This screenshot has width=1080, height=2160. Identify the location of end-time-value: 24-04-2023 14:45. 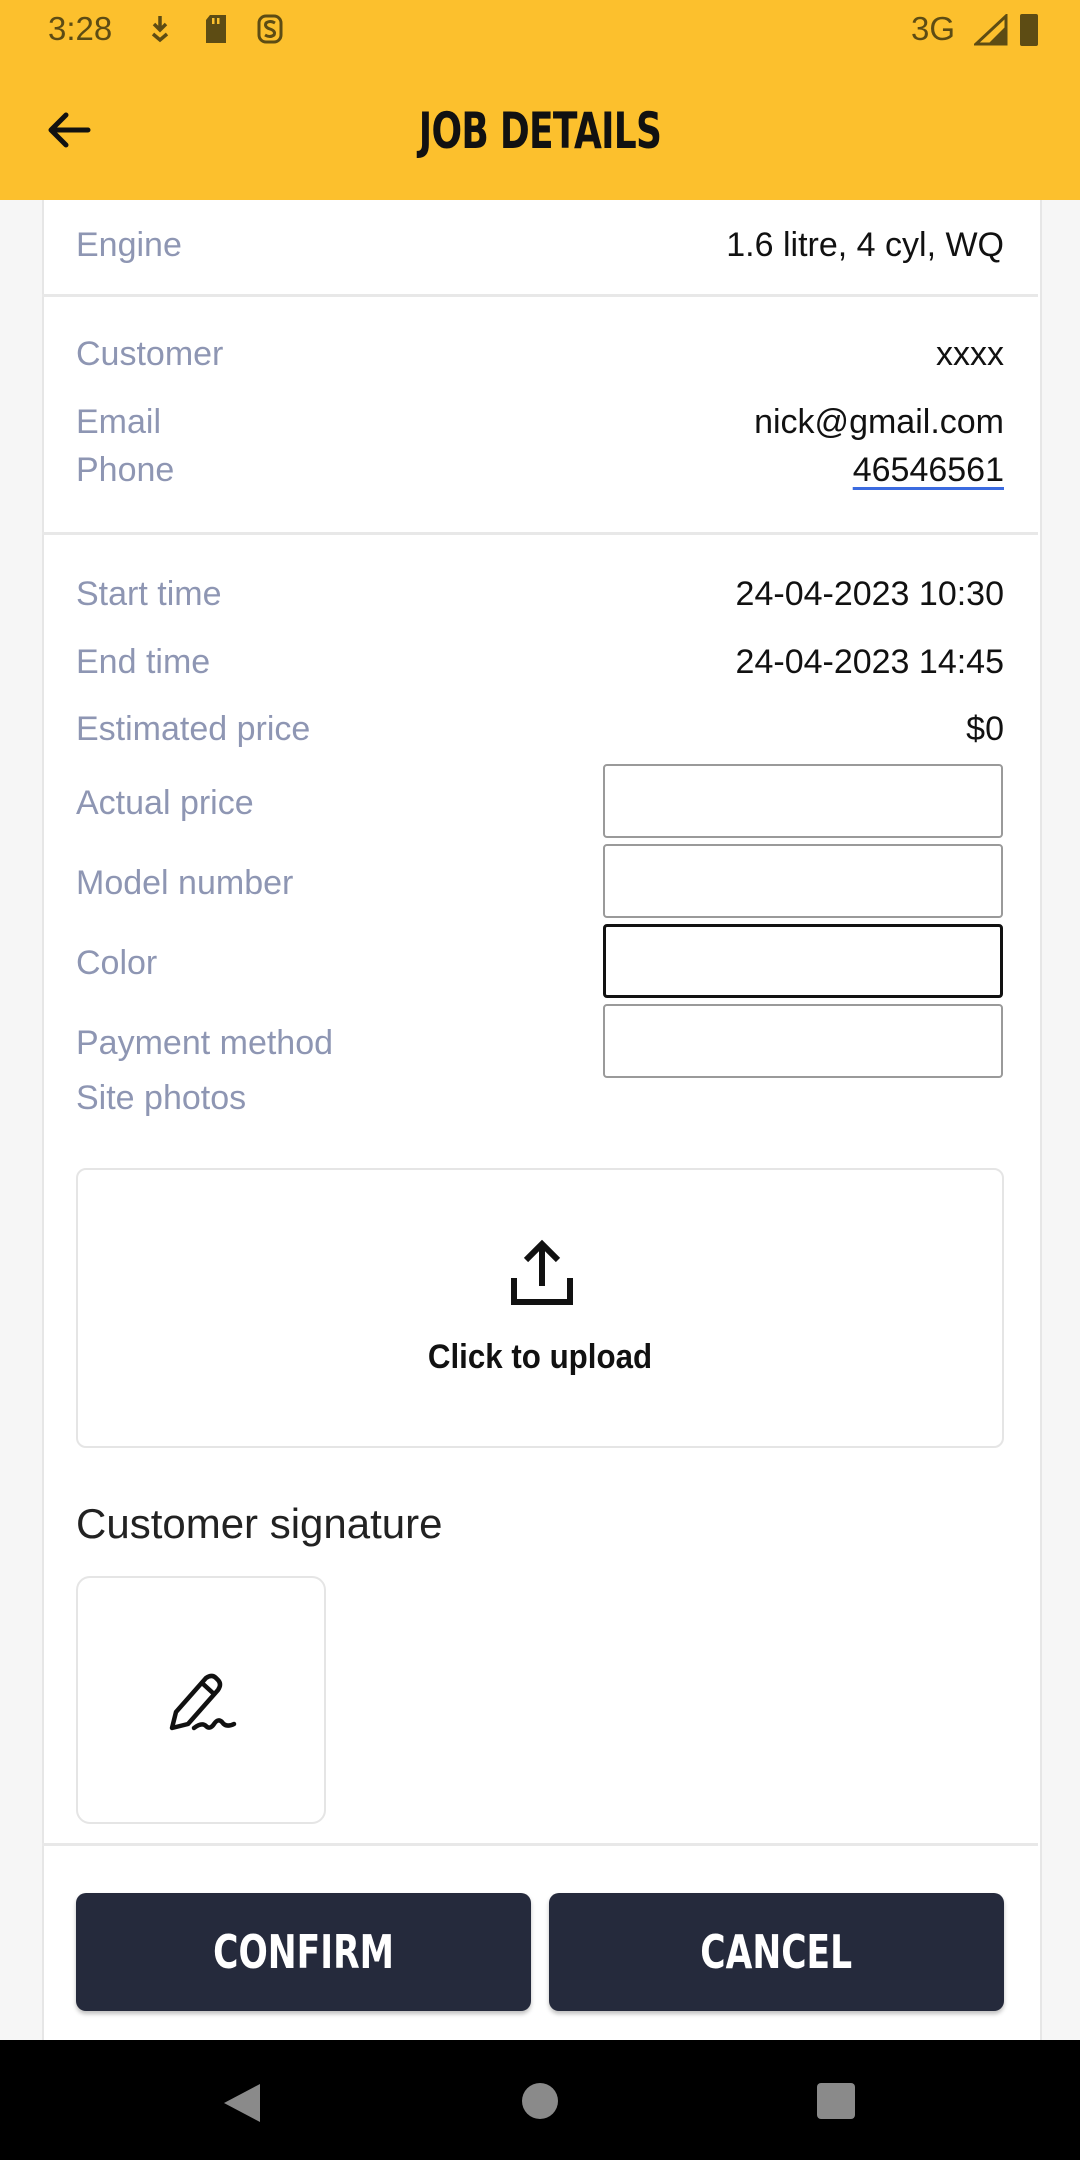
(869, 662).